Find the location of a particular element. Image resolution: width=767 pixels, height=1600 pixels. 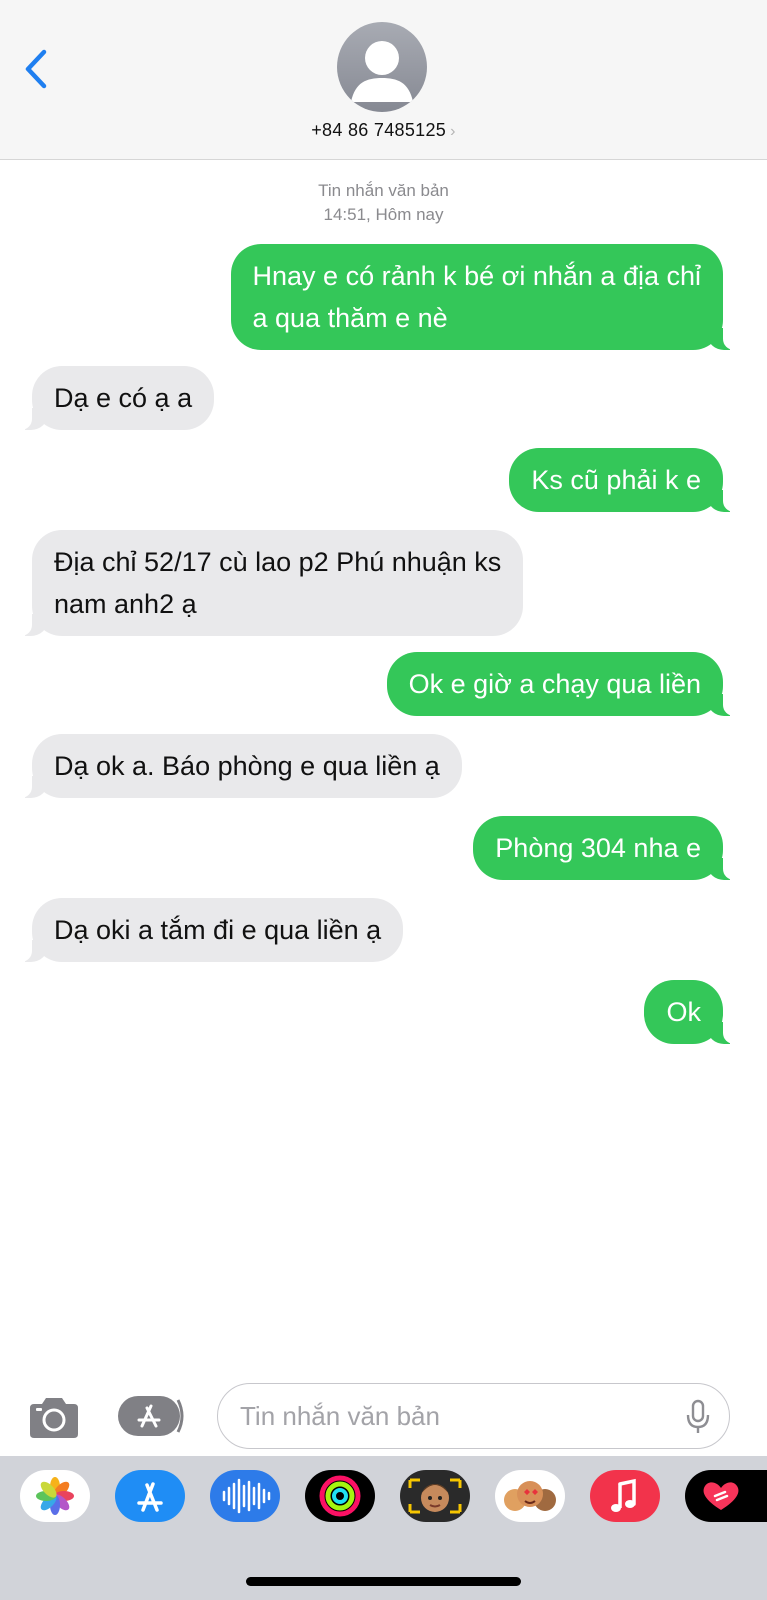

details-chevron-icon: › is located at coordinates (453, 131).